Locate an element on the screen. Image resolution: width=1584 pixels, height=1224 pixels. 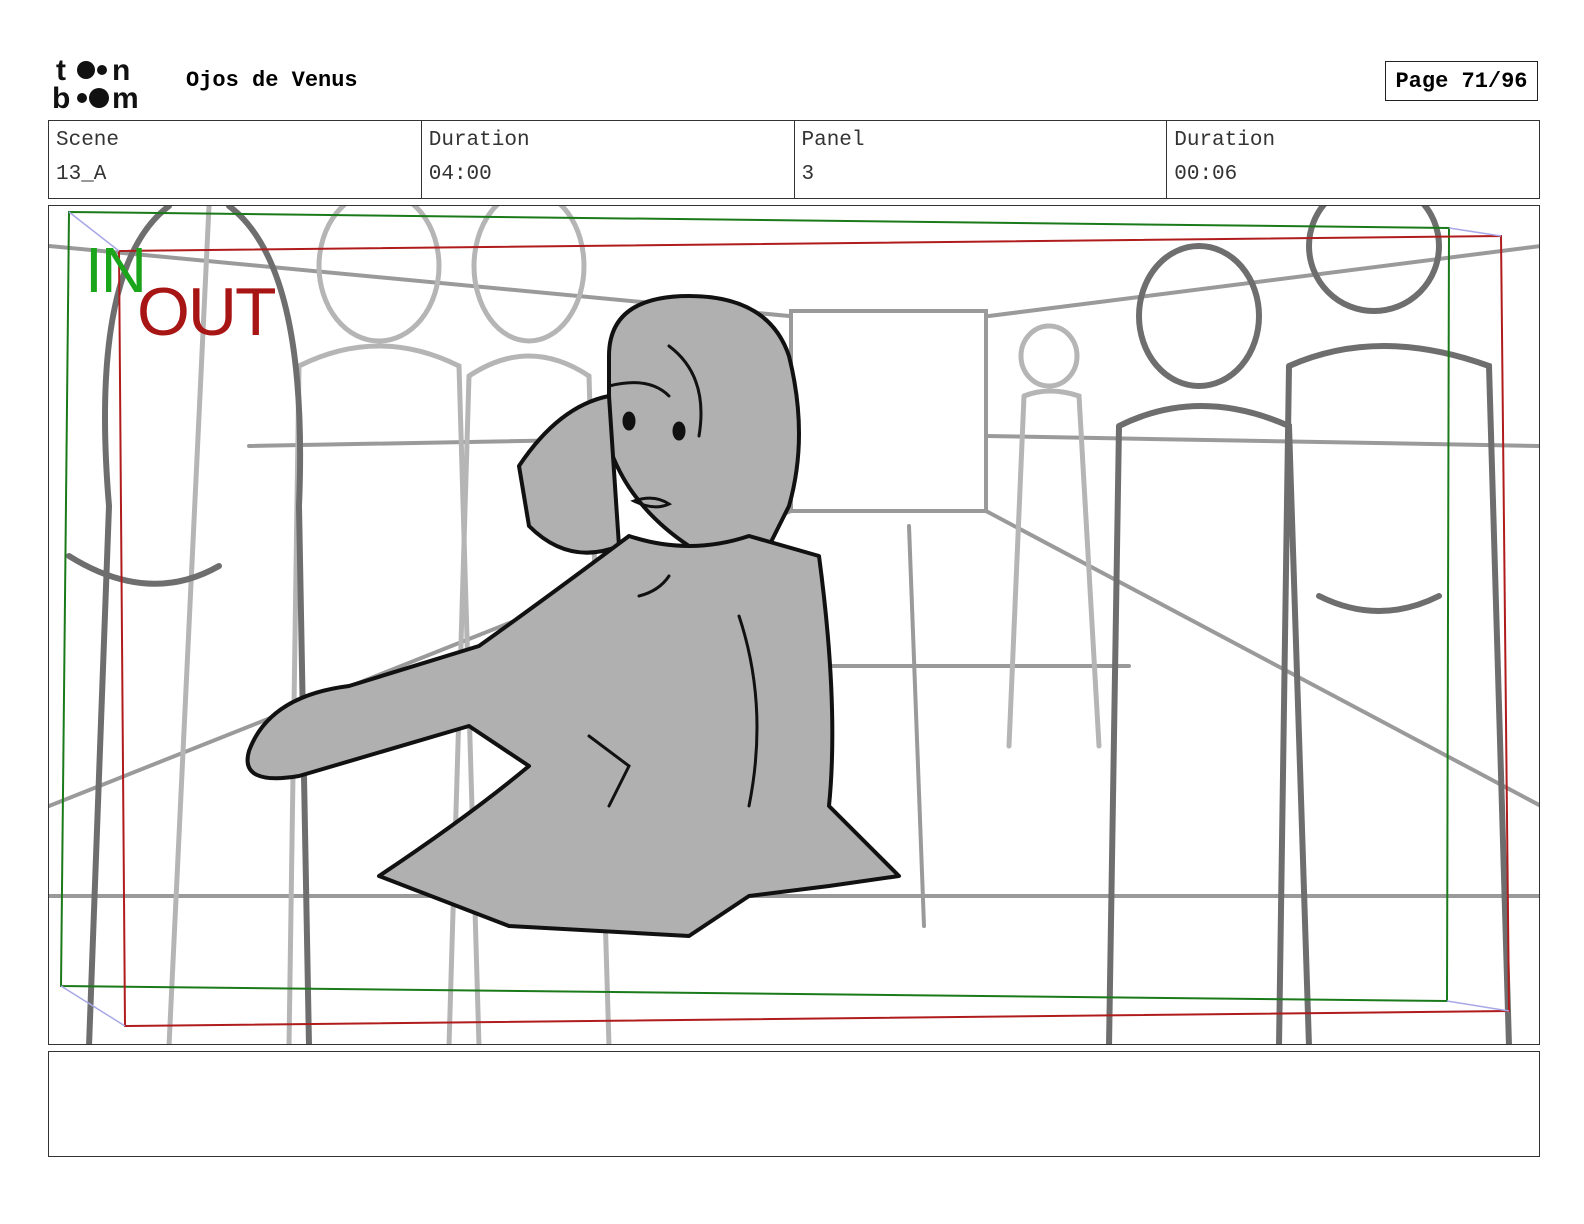
panel-duration-cell: Duration 00:06 is located at coordinates (1353, 159).